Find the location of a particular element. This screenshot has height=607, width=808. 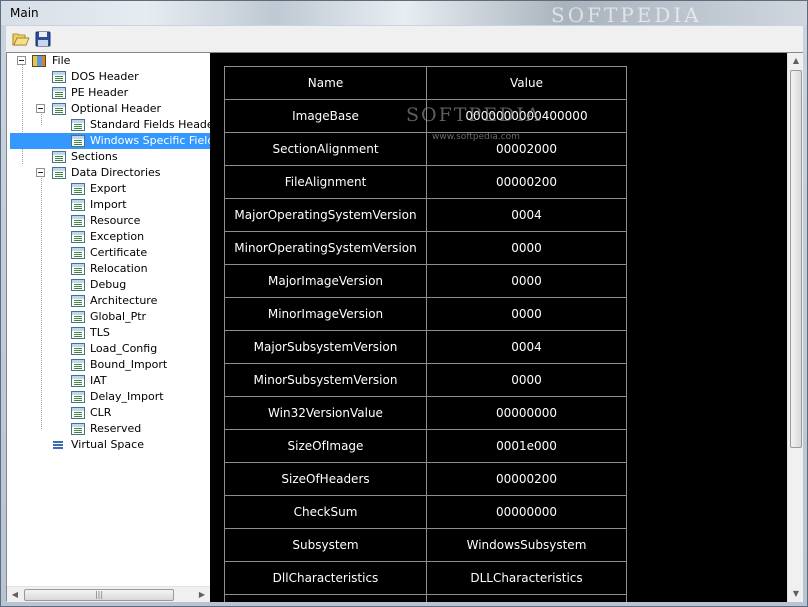

tree-item-label: Data Directories is located at coordinates (116, 172).